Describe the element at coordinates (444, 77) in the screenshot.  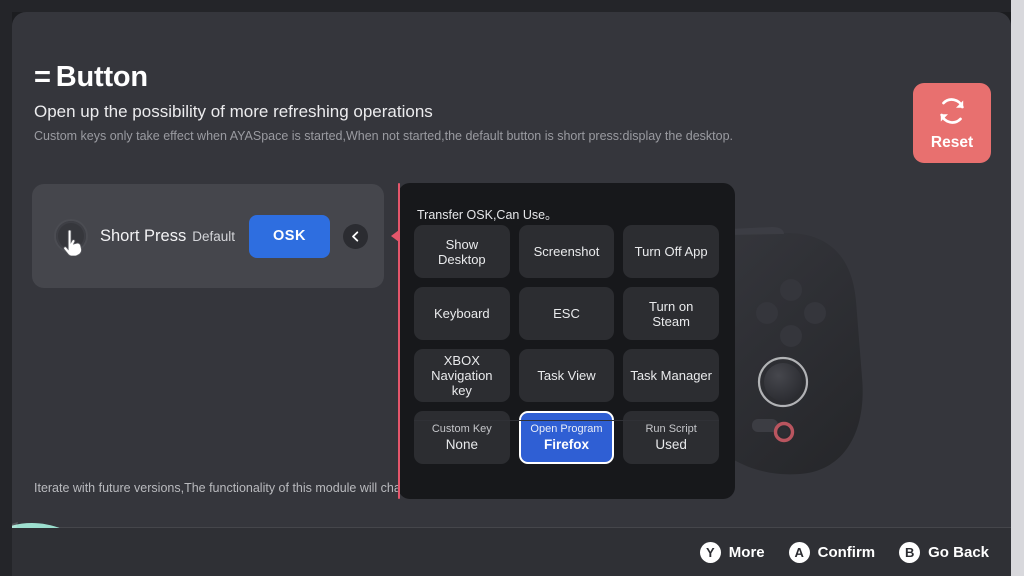
I see `page-title: = Button` at that location.